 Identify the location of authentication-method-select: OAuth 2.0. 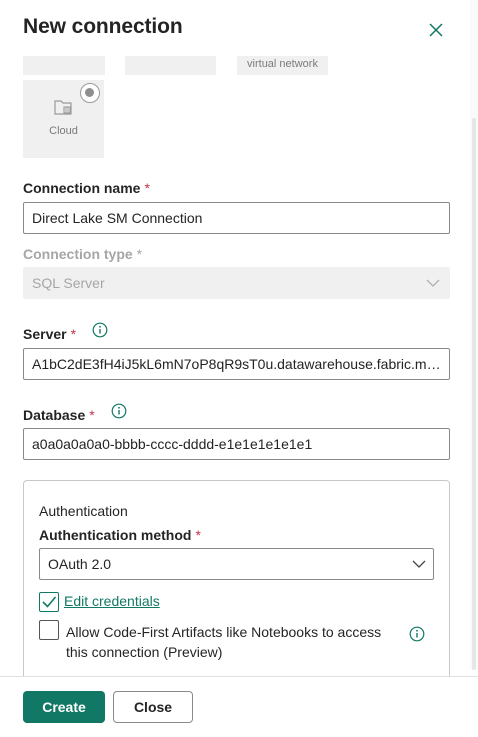
(236, 564).